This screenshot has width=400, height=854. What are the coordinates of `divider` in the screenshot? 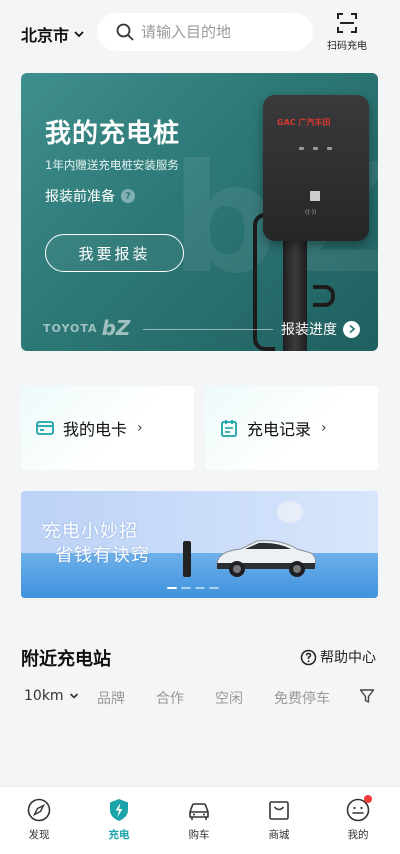 It's located at (208, 329).